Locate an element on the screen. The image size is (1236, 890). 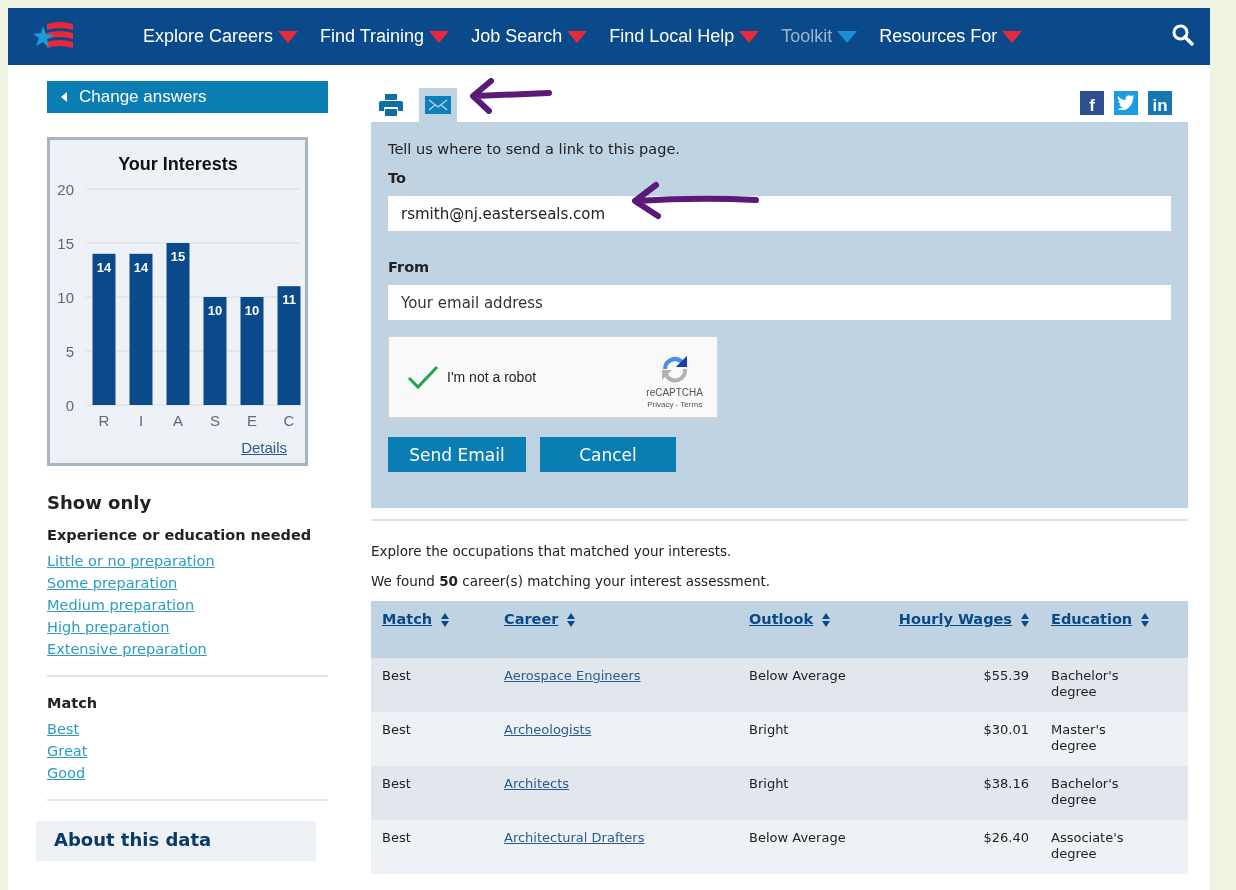
nav-menu-item: Toolkit is located at coordinates (819, 36).